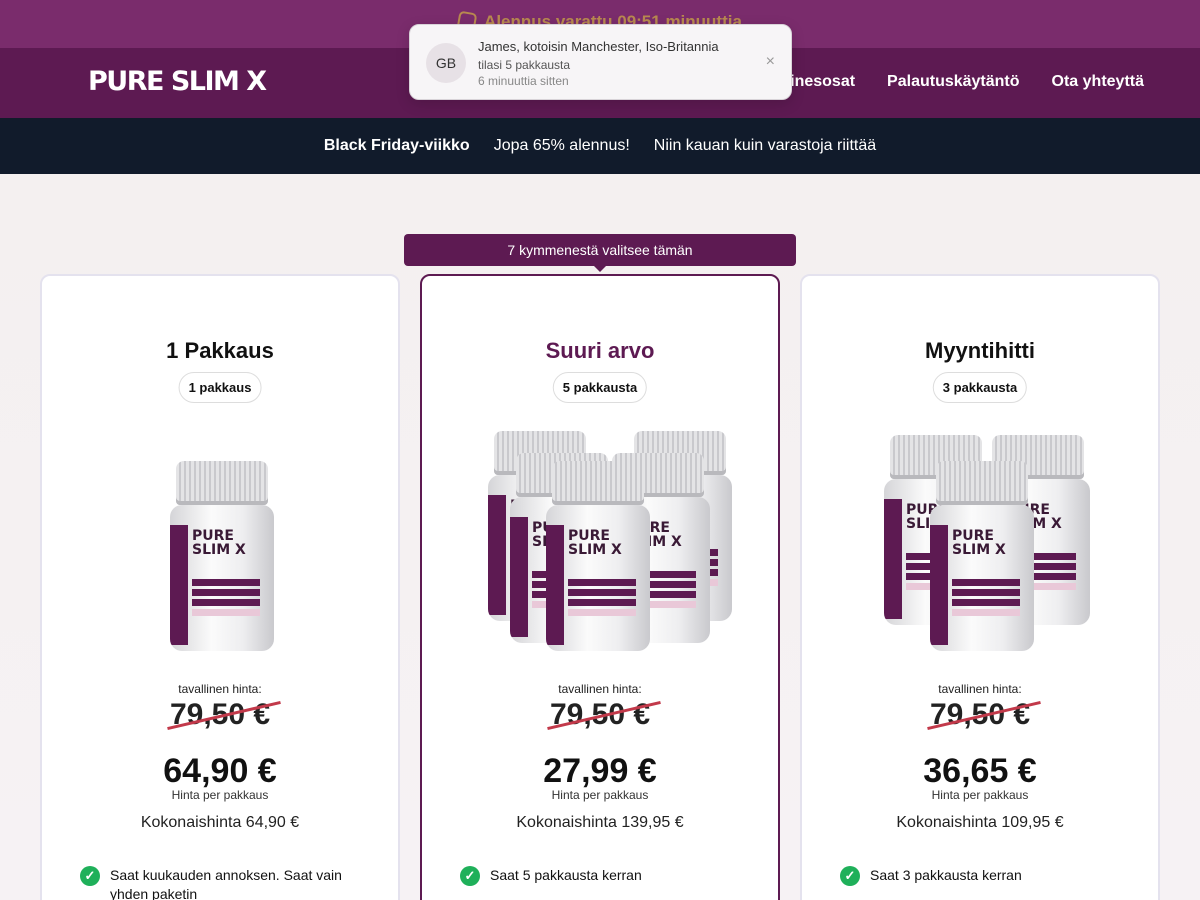 The height and width of the screenshot is (900, 1200). I want to click on total-price: Kokonaishinta 139,95 €, so click(600, 822).